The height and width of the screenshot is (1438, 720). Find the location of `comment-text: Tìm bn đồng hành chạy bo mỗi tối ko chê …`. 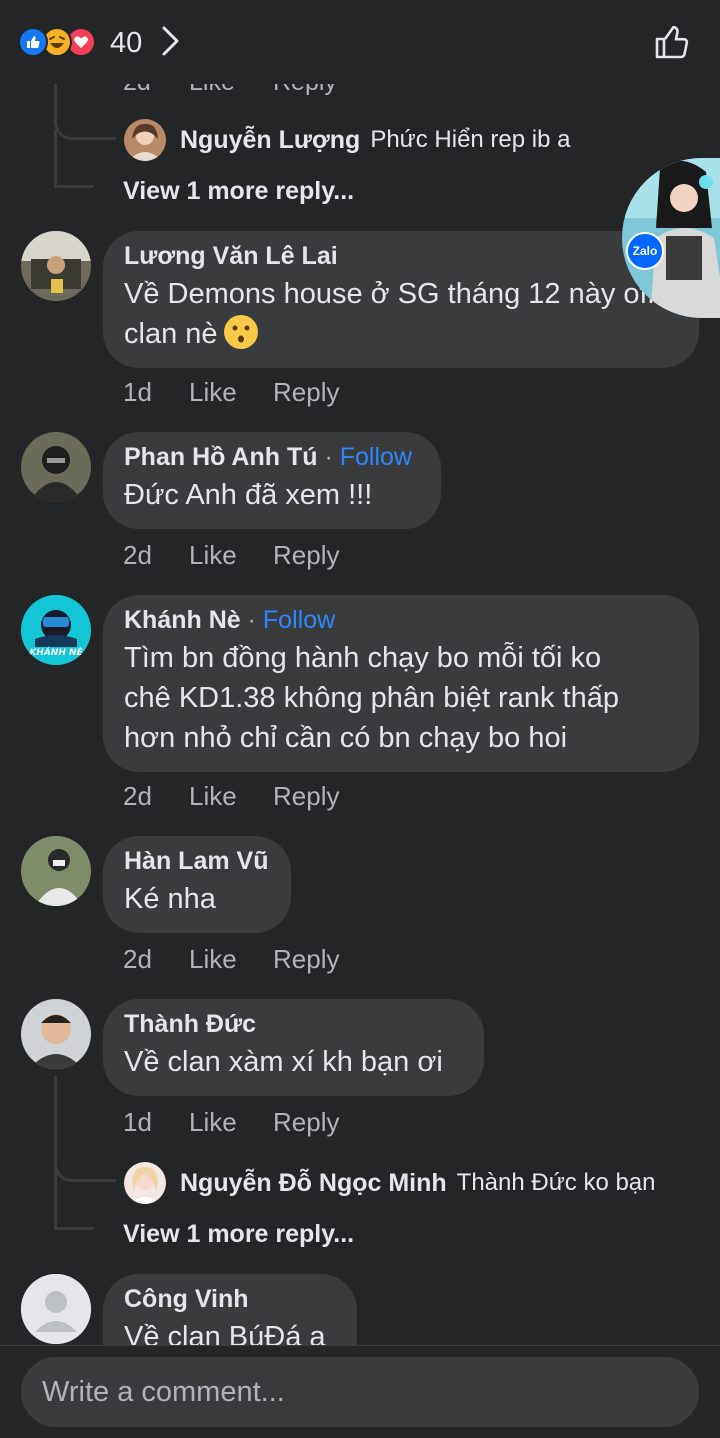

comment-text: Tìm bn đồng hành chạy bo mỗi tối ko chê … is located at coordinates (401, 698).